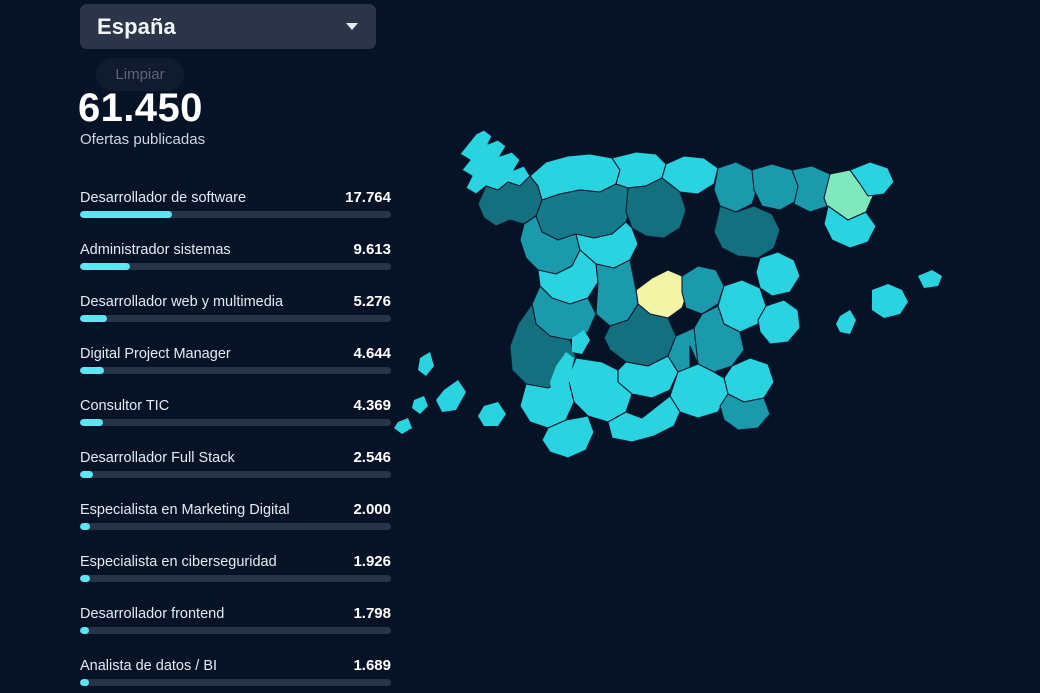  What do you see at coordinates (140, 74) in the screenshot?
I see `clear-filter-label: Limpiar` at bounding box center [140, 74].